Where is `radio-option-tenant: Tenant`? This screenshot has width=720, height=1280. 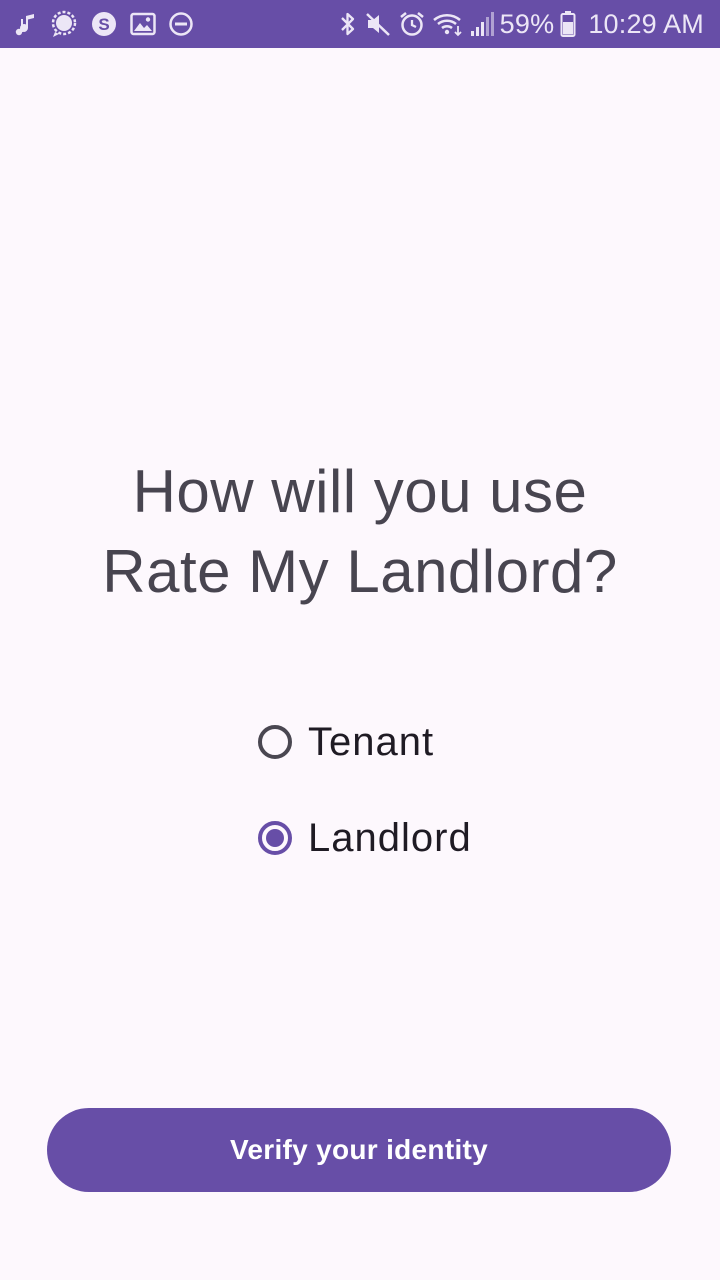
radio-option-tenant: Tenant is located at coordinates (363, 742).